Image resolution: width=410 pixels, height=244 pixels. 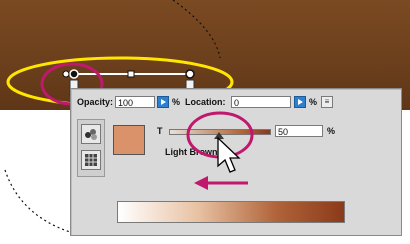 I want to click on annotation-overlay, so click(x=220, y=150).